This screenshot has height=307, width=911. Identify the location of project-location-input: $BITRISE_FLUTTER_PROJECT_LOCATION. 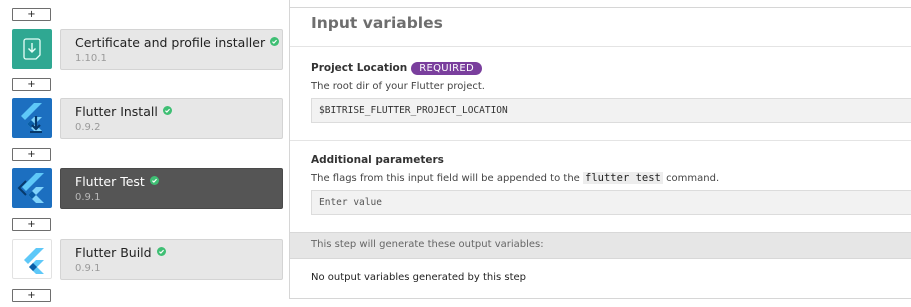
(611, 110).